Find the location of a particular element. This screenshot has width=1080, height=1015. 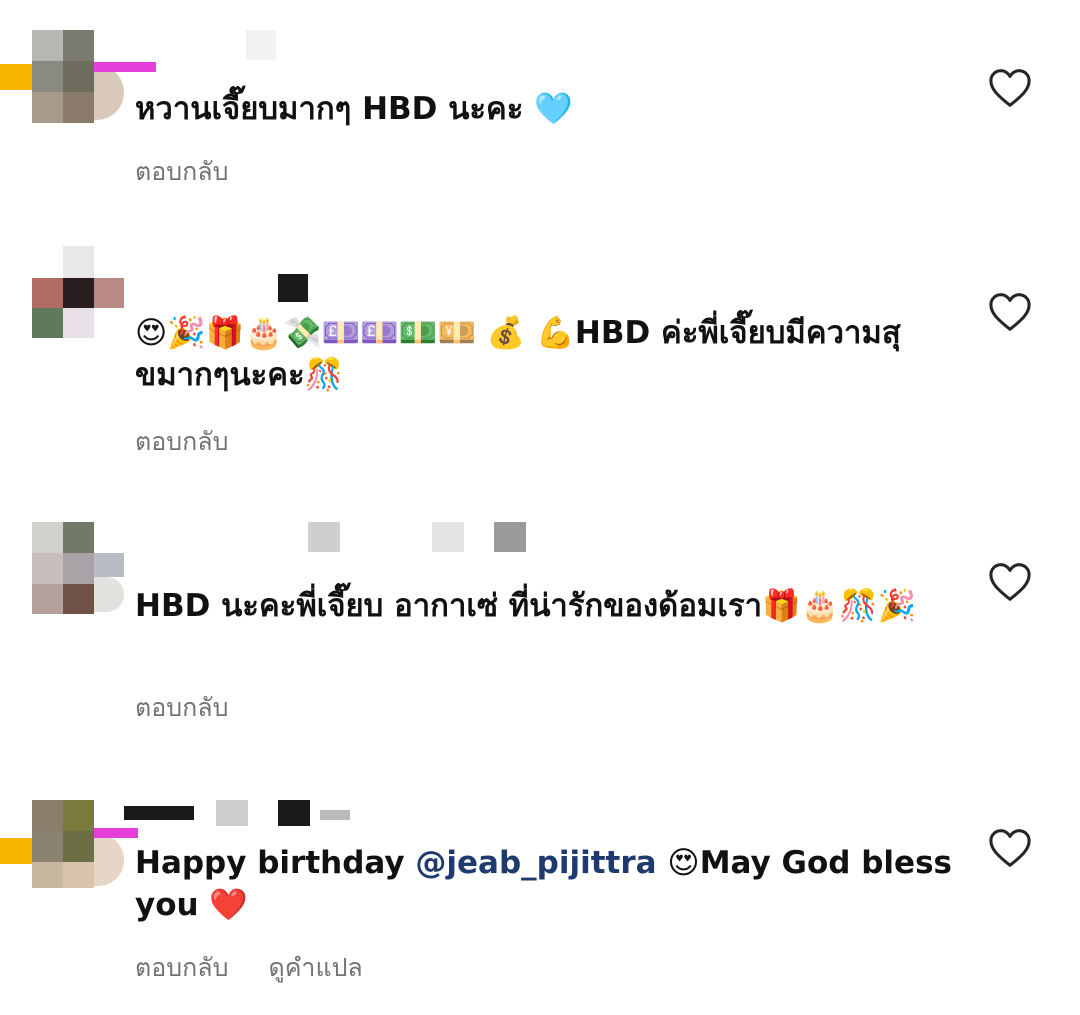

comment-text-before: Happy birthday is located at coordinates (275, 863).